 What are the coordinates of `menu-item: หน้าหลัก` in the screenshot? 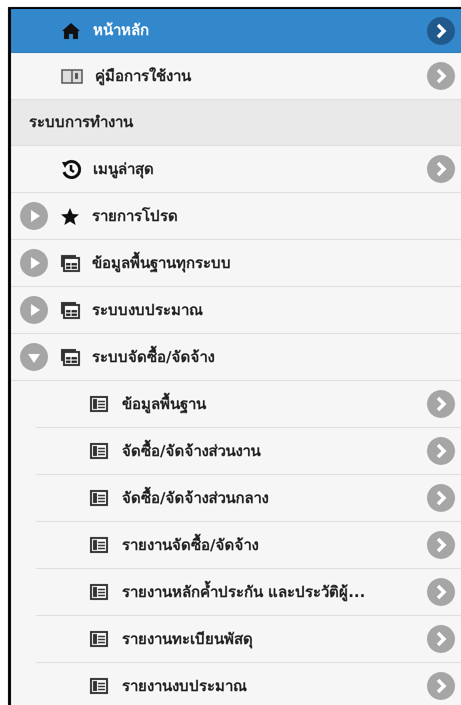 It's located at (236, 31).